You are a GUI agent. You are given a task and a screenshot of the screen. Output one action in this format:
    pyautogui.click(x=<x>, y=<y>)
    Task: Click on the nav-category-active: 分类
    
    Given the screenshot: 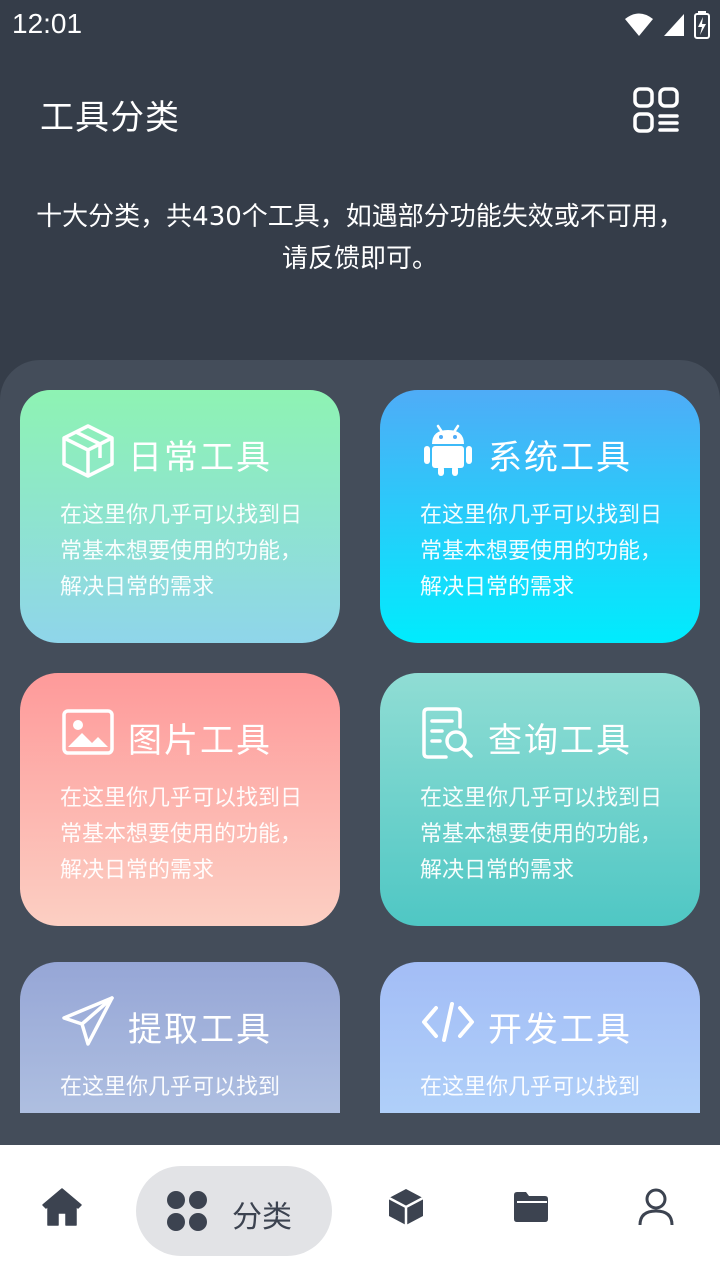 What is the action you would take?
    pyautogui.click(x=234, y=1211)
    